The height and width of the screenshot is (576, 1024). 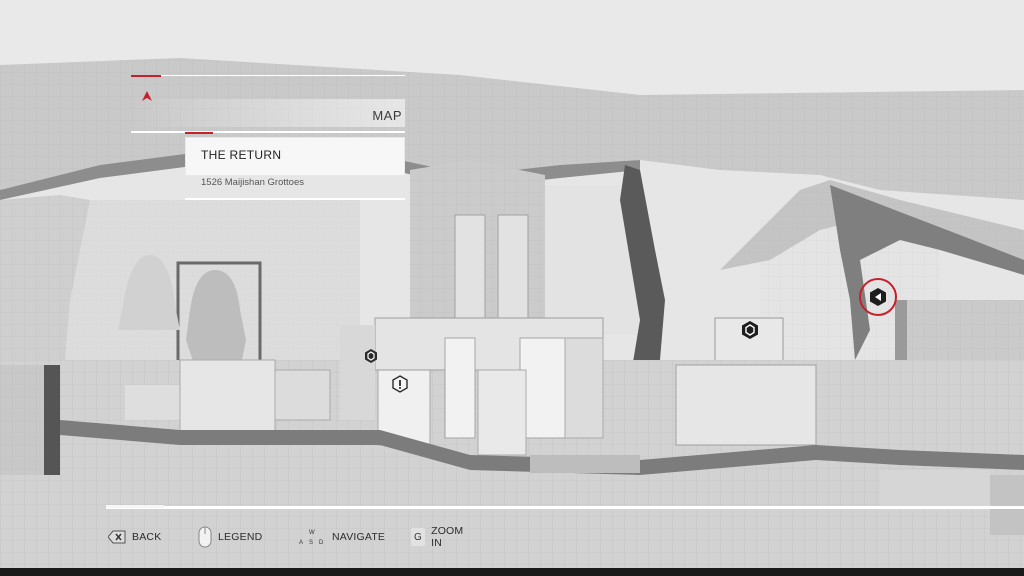 What do you see at coordinates (283, 75) in the screenshot?
I see `header-top-line` at bounding box center [283, 75].